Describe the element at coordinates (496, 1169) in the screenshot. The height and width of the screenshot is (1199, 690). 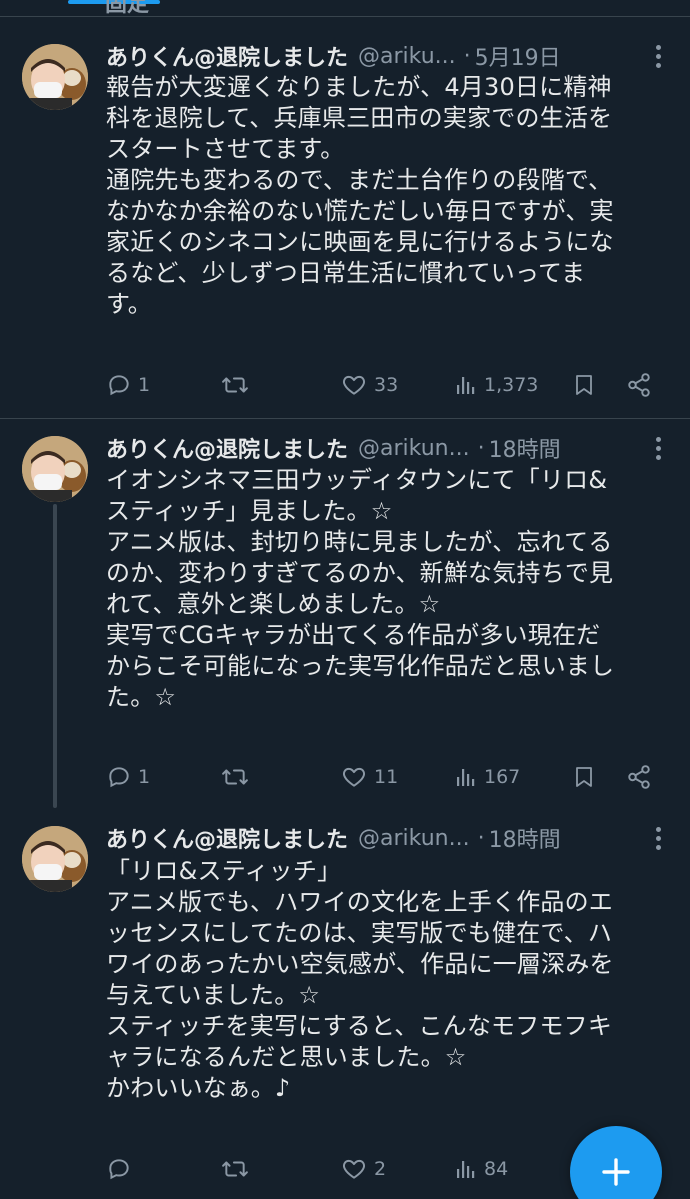
I see `view-count: 84` at that location.